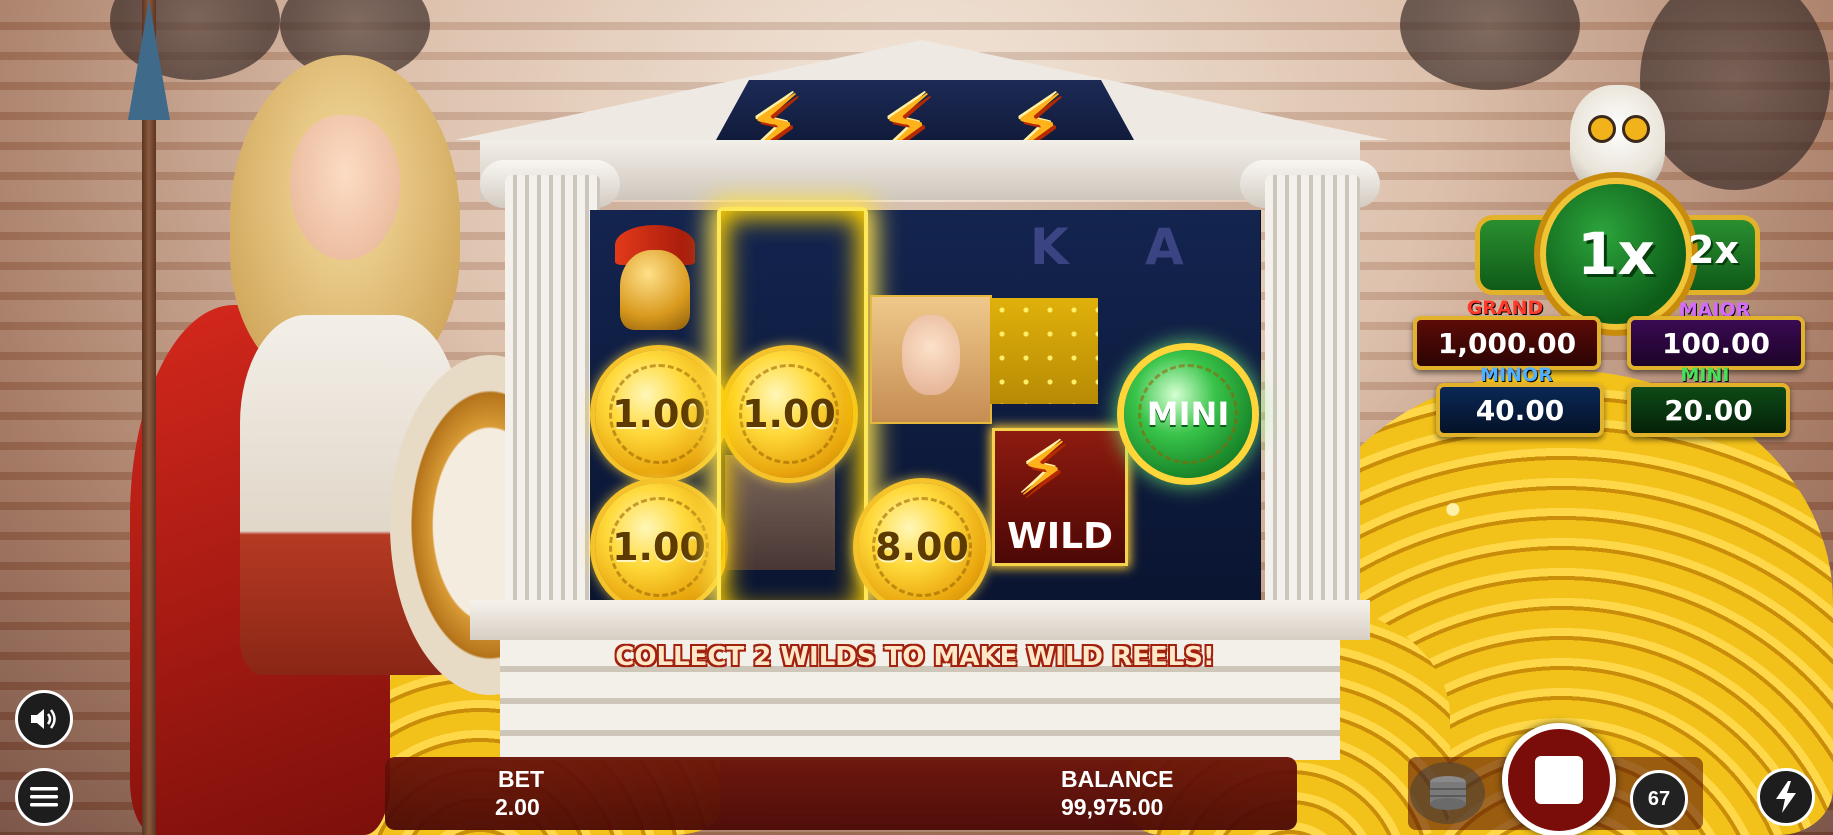 This screenshot has height=835, width=1833. What do you see at coordinates (1049, 247) in the screenshot?
I see `faded-symbol: K` at bounding box center [1049, 247].